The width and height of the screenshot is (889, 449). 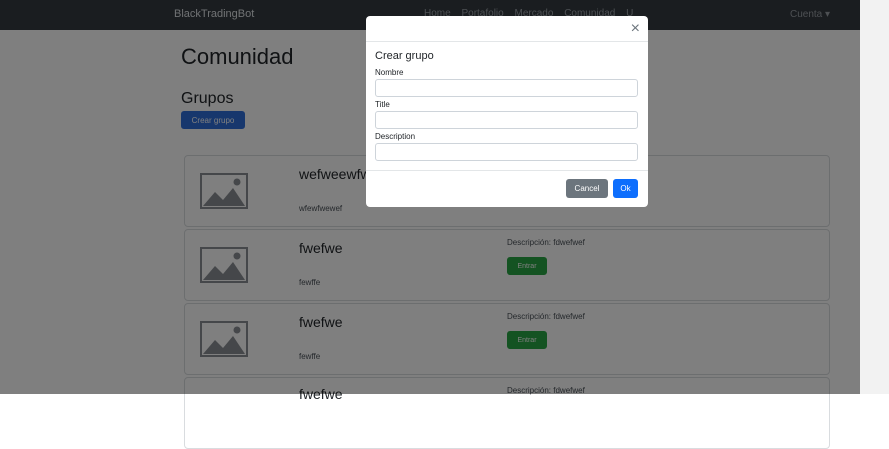 I want to click on cancel-button: Cancel, so click(x=587, y=188).